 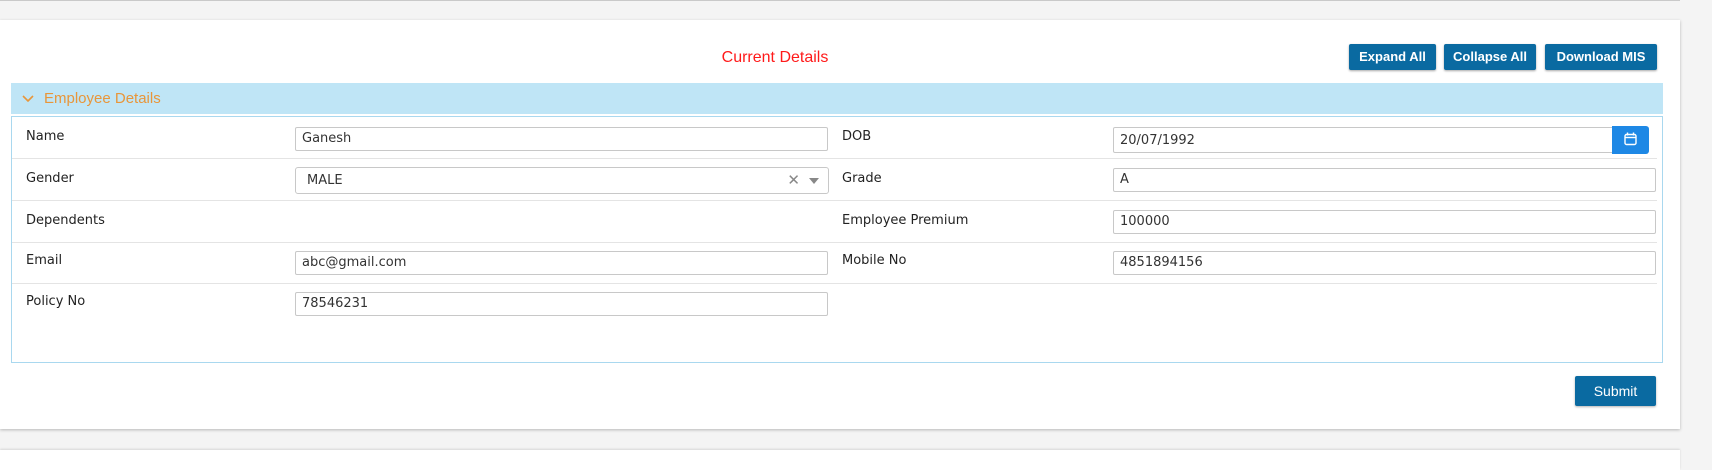 I want to click on form-row: Email Mobile No, so click(x=834, y=263).